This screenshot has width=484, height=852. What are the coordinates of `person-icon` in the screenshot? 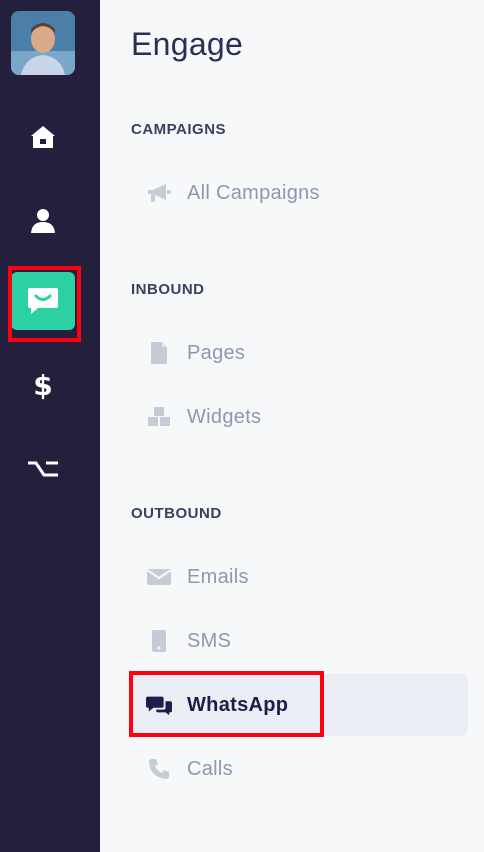 It's located at (43, 221).